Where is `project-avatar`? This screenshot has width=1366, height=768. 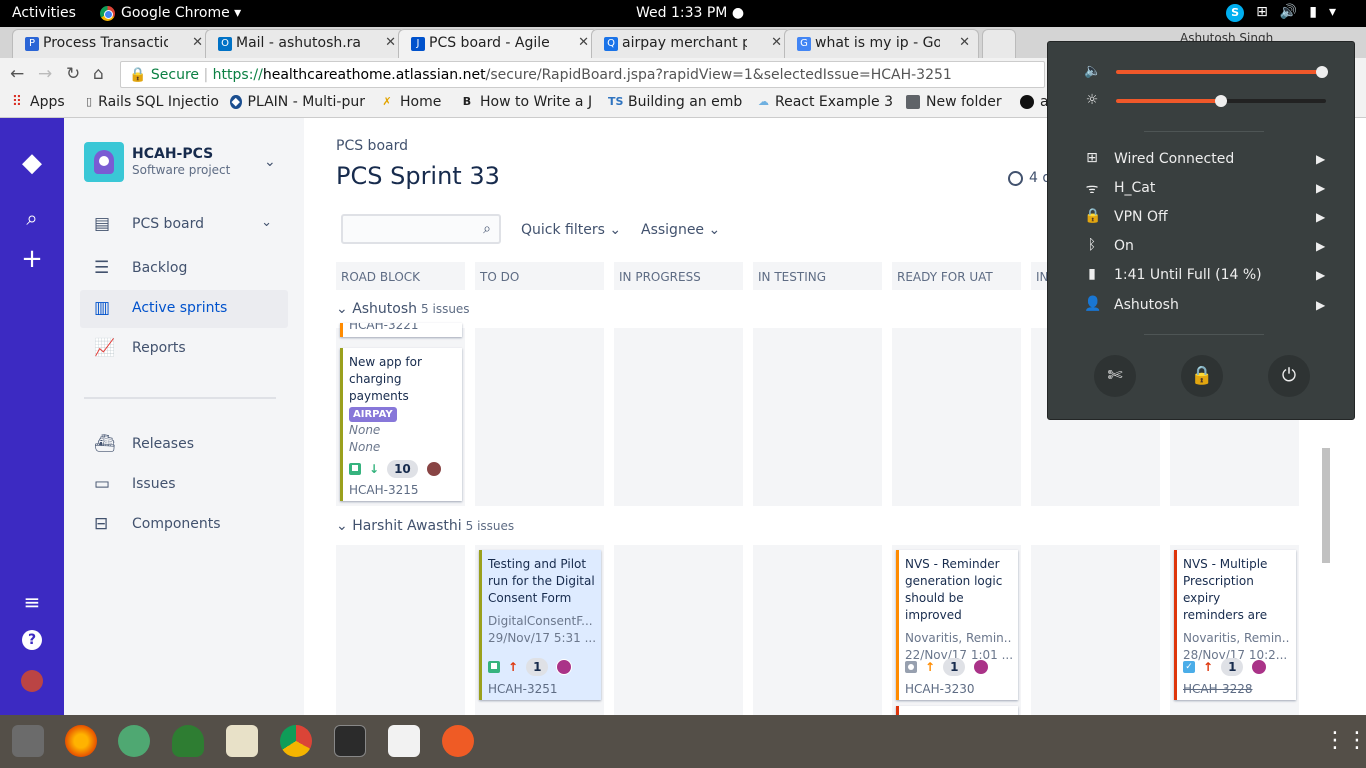
project-avatar is located at coordinates (104, 162).